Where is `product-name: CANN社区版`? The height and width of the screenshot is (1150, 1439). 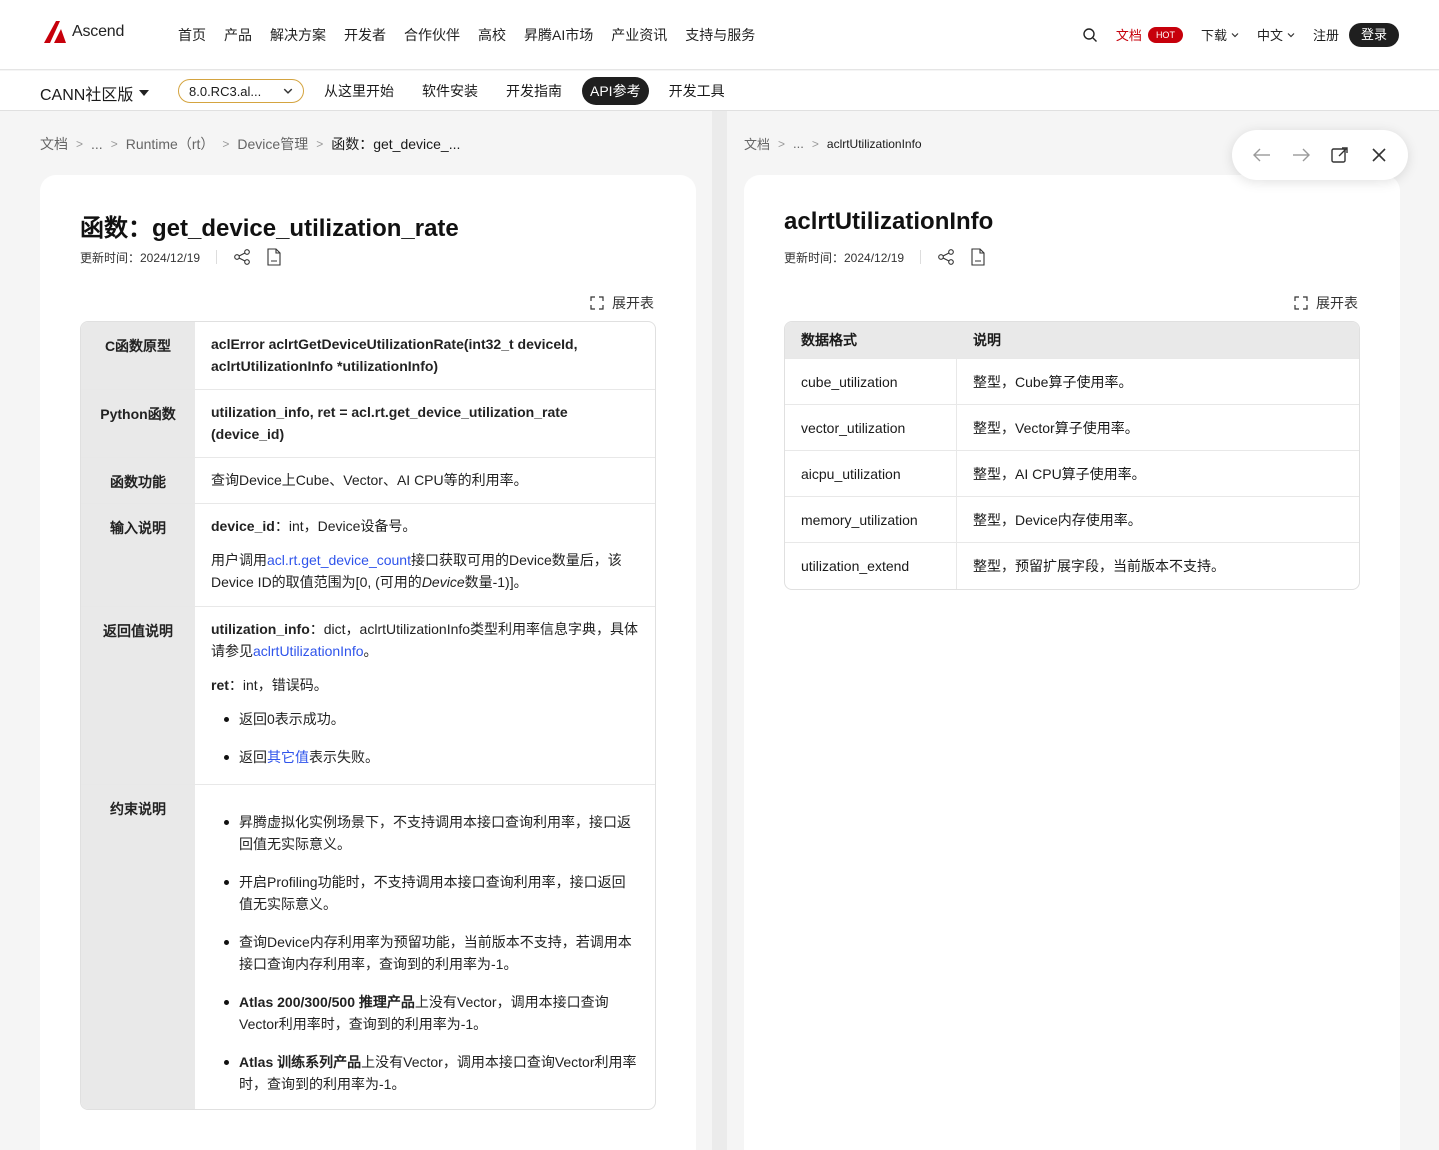
product-name: CANN社区版 is located at coordinates (87, 95).